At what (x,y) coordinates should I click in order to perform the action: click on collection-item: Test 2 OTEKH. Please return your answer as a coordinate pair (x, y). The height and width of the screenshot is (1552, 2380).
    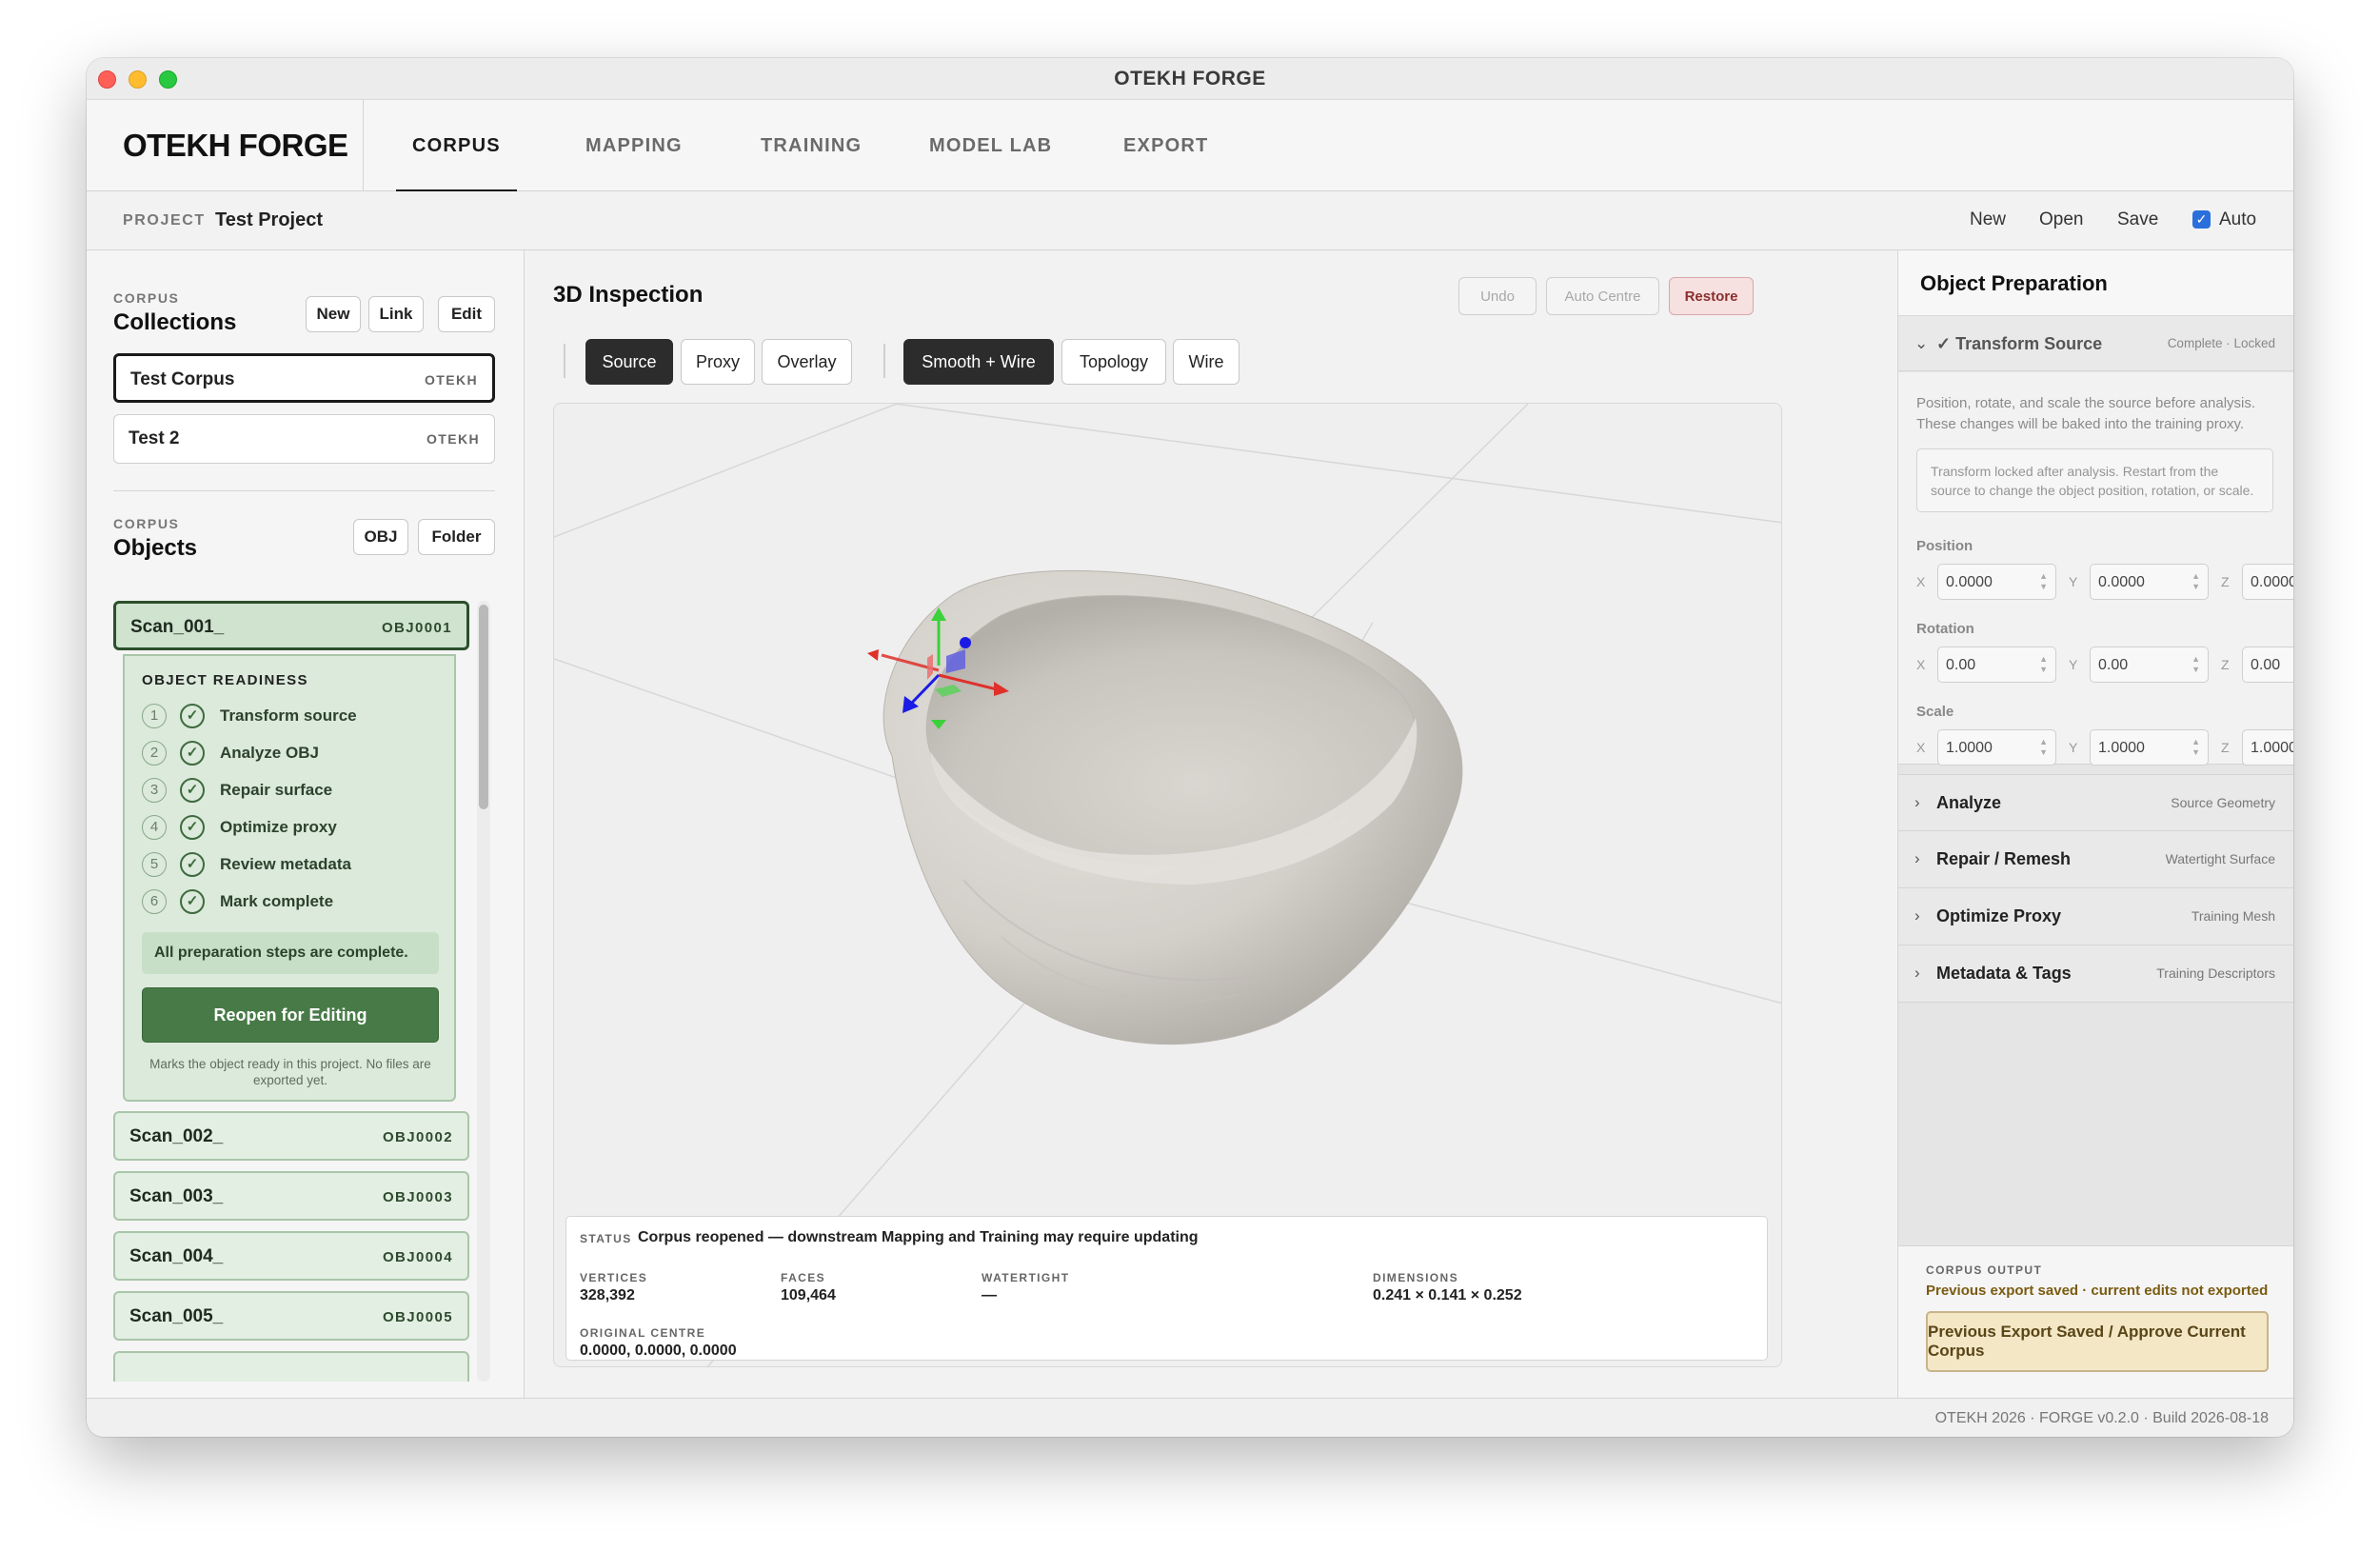
    Looking at the image, I should click on (304, 439).